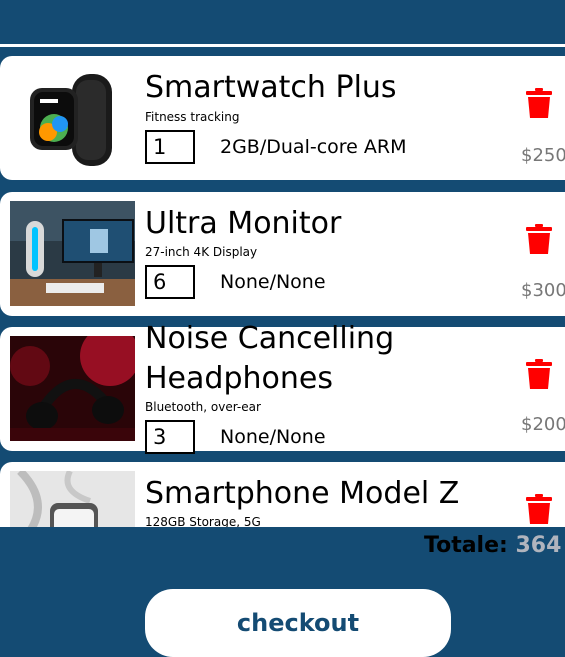 The height and width of the screenshot is (657, 565). What do you see at coordinates (201, 252) in the screenshot?
I see `item-description: 27-inch 4K Display` at bounding box center [201, 252].